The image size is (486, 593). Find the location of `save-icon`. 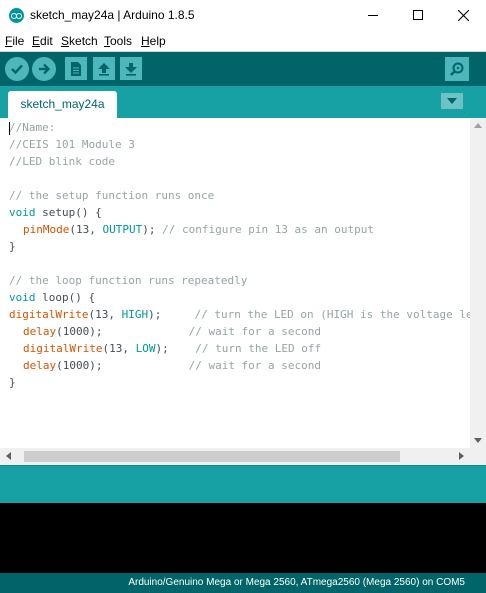

save-icon is located at coordinates (131, 69).